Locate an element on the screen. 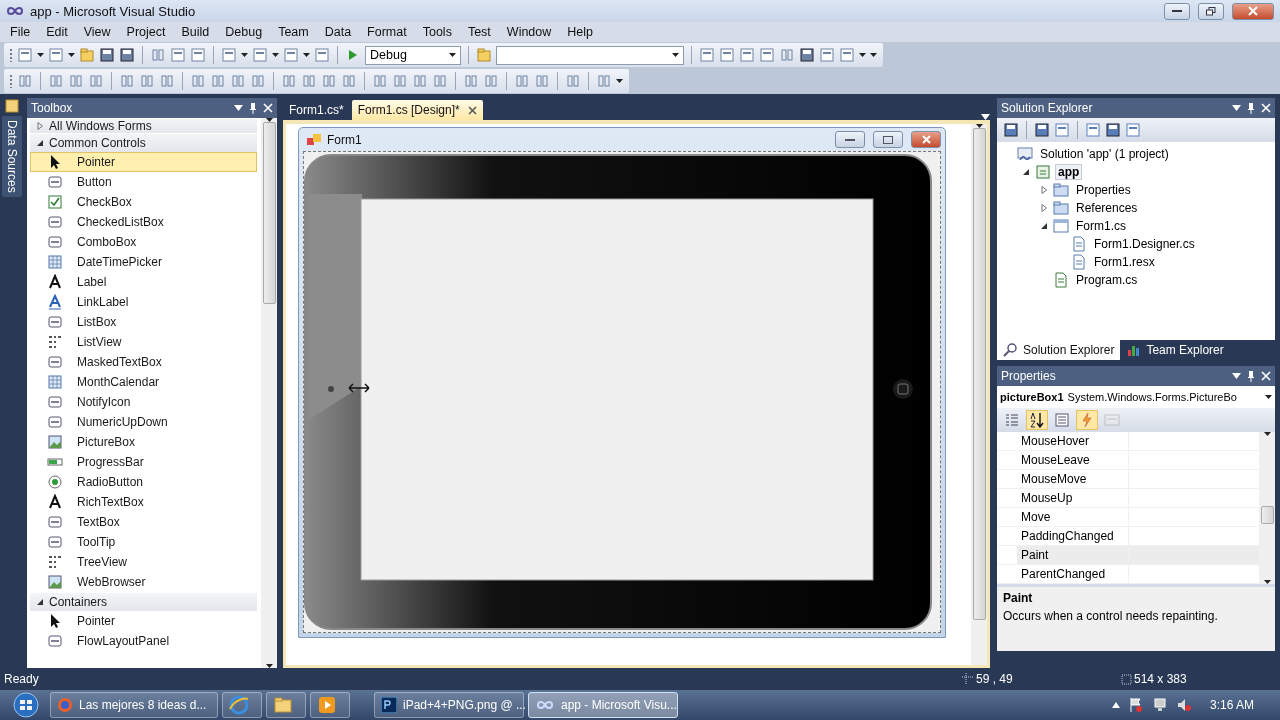 The height and width of the screenshot is (720, 1280). toolbox-item: TextBox is located at coordinates (143, 522).